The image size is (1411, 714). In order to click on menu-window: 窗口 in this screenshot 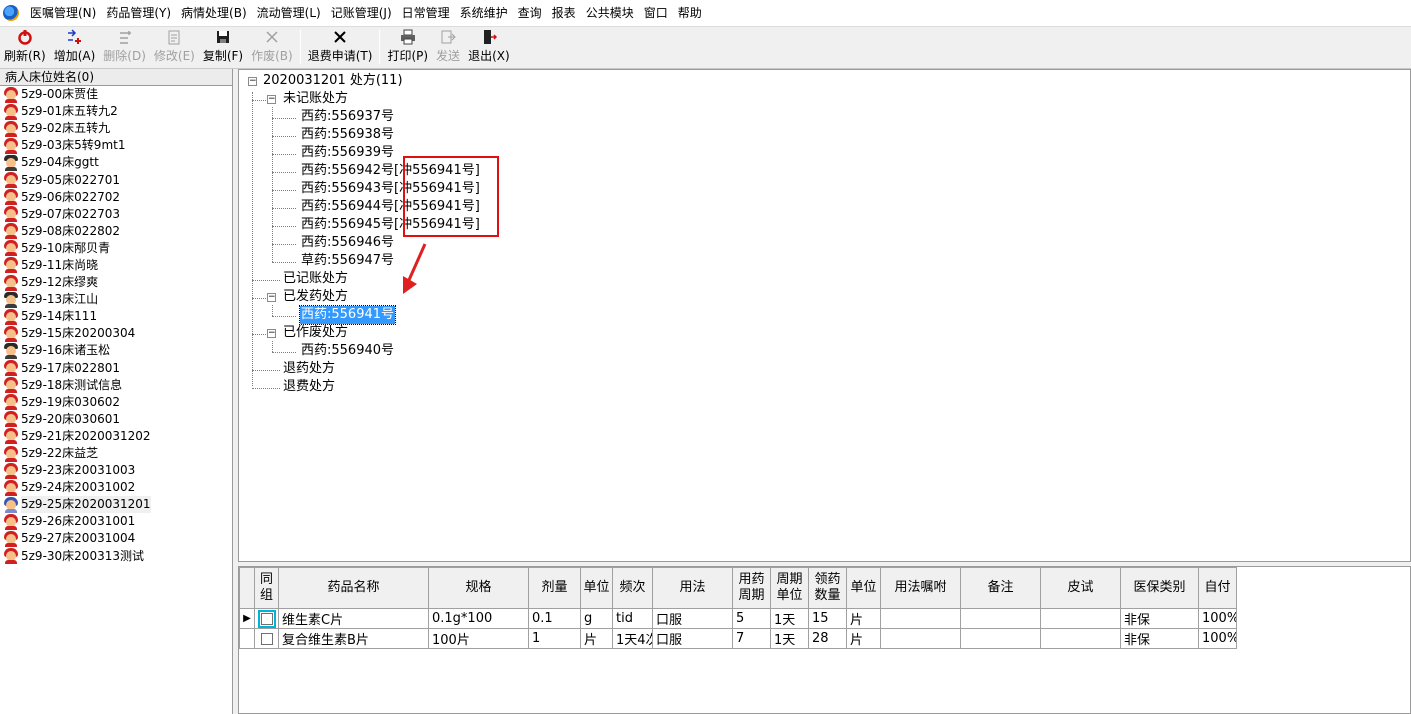, I will do `click(656, 13)`.